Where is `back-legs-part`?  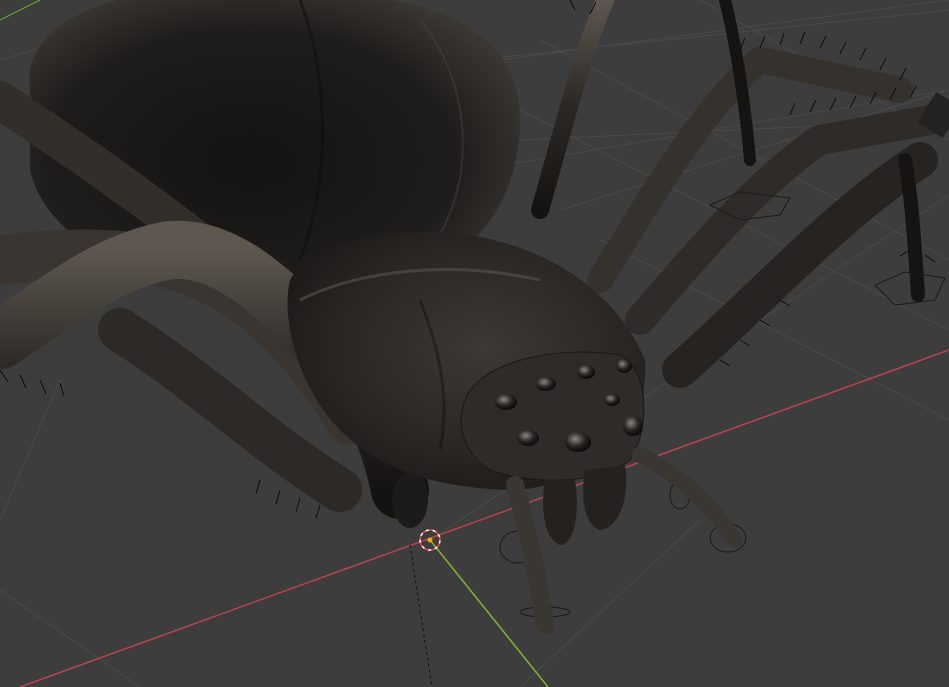
back-legs-part is located at coordinates (933, 115).